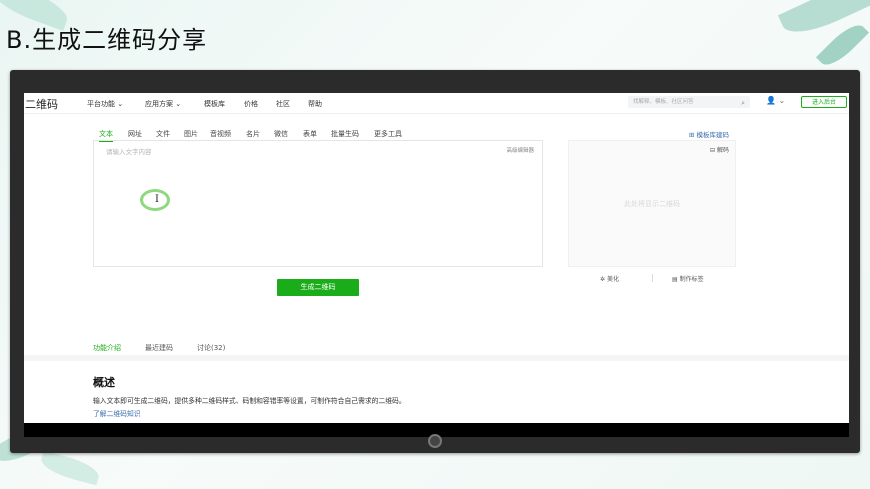 Image resolution: width=870 pixels, height=489 pixels. What do you see at coordinates (318, 203) in the screenshot?
I see `text-editor: 请输入文字内容 高级编辑器 I` at bounding box center [318, 203].